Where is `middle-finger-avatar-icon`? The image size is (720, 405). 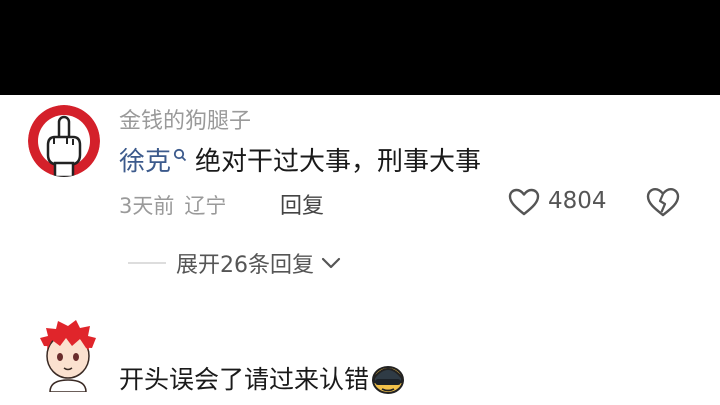 middle-finger-avatar-icon is located at coordinates (64, 141).